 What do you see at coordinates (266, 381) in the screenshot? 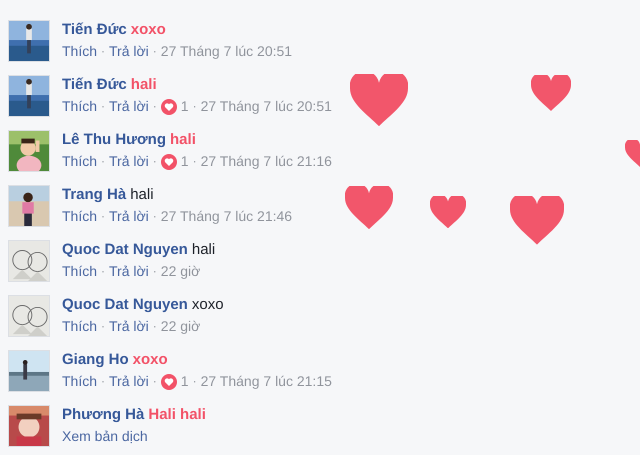
I see `timestamp: 27 Tháng 7 lúc 21:15` at bounding box center [266, 381].